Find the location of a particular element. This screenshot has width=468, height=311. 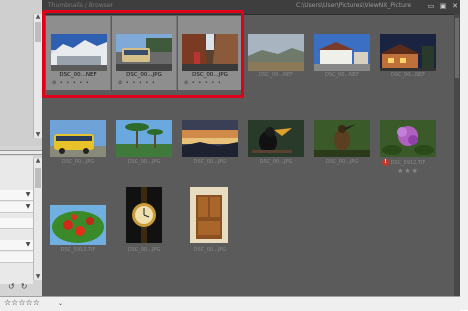

window-restore-icon: ▭ is located at coordinates (431, 6).